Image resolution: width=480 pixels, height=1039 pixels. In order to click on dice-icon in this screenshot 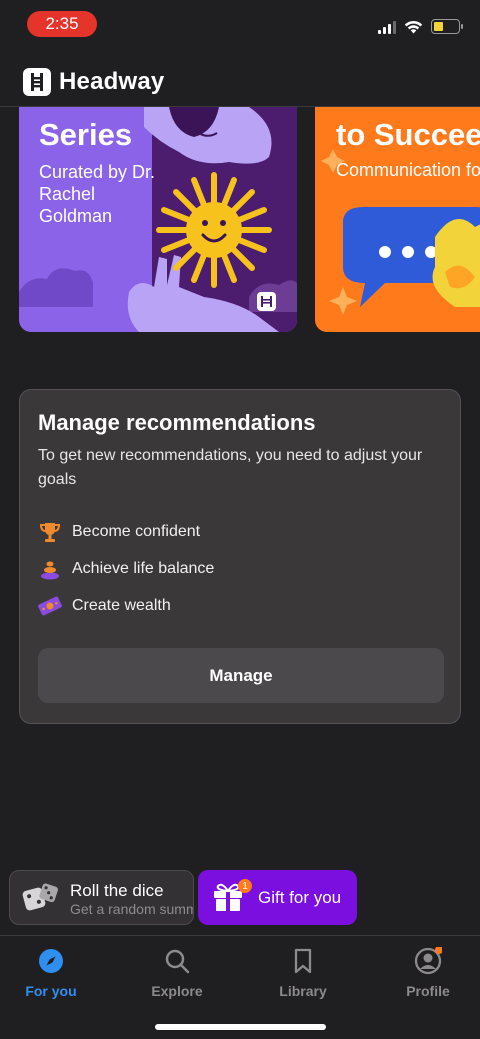, I will do `click(40, 897)`.